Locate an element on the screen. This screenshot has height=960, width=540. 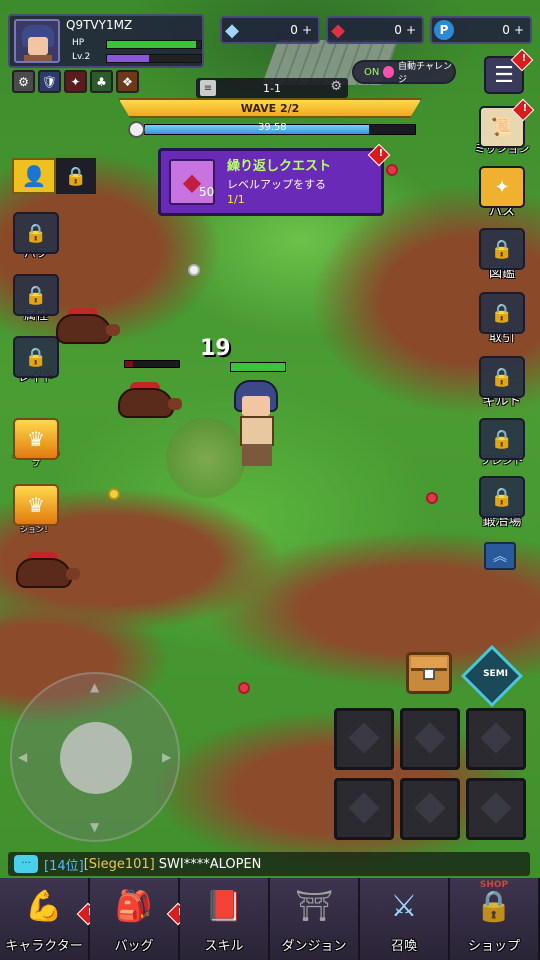
nav-shop: SHOP 🔒 ショップ is located at coordinates (495, 919).